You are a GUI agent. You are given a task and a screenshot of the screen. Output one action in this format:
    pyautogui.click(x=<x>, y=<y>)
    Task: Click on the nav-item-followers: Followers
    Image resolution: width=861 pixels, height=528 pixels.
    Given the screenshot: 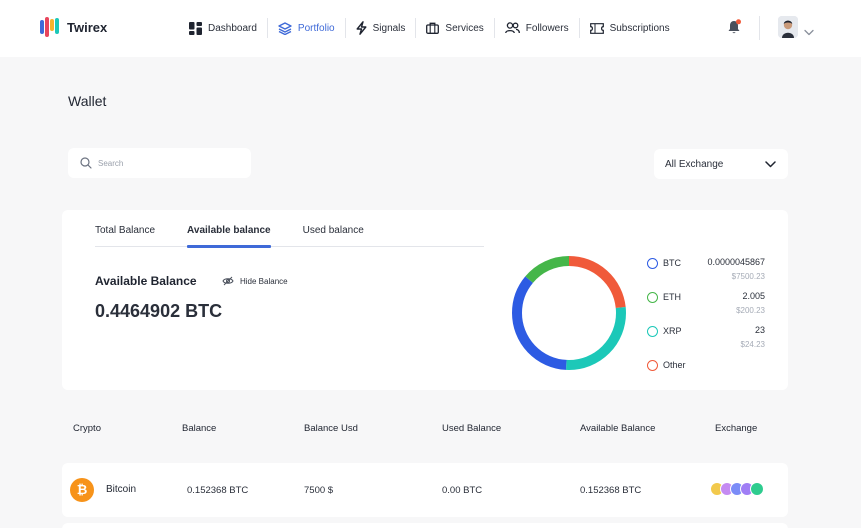 What is the action you would take?
    pyautogui.click(x=537, y=28)
    